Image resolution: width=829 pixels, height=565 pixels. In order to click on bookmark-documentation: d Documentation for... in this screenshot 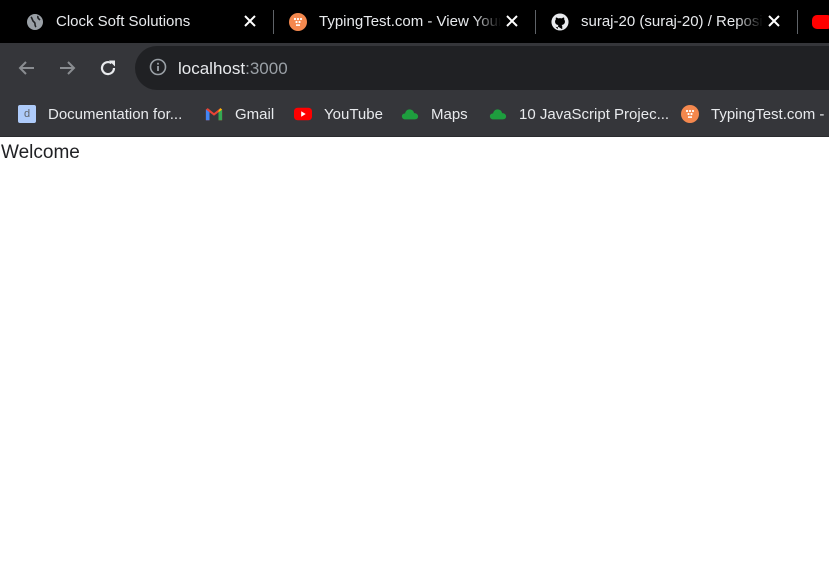, I will do `click(100, 114)`.